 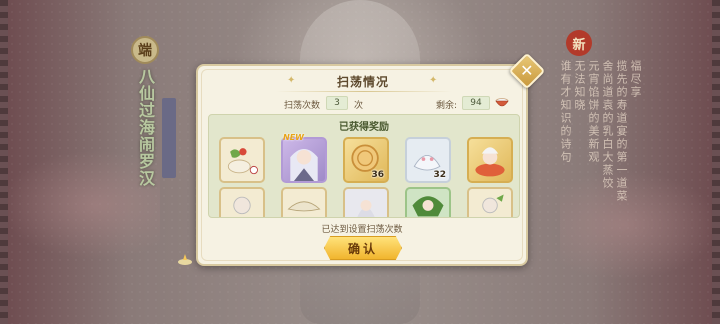 I want to click on title-divider, so click(x=364, y=91).